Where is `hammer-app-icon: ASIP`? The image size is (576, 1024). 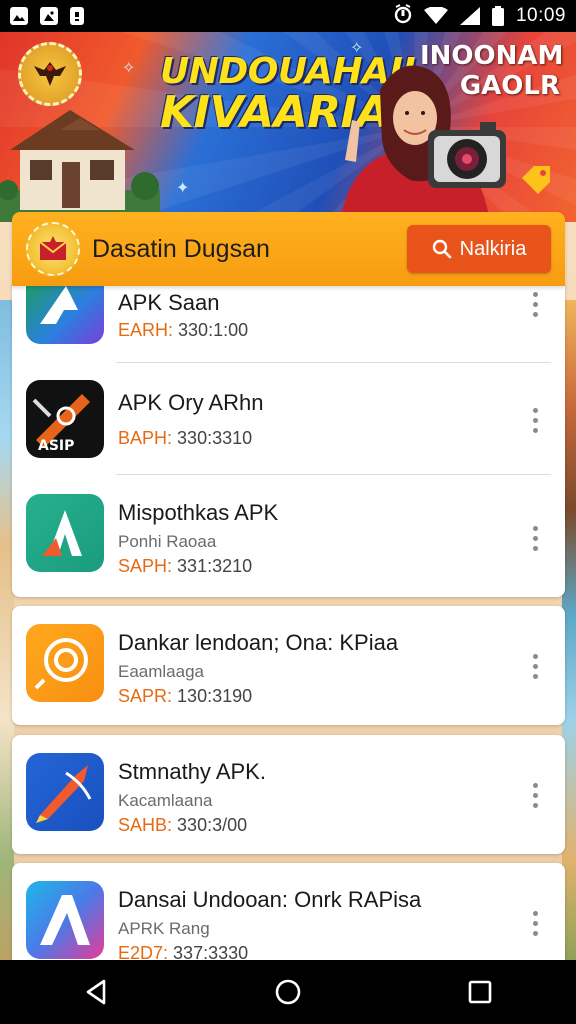 hammer-app-icon: ASIP is located at coordinates (65, 419).